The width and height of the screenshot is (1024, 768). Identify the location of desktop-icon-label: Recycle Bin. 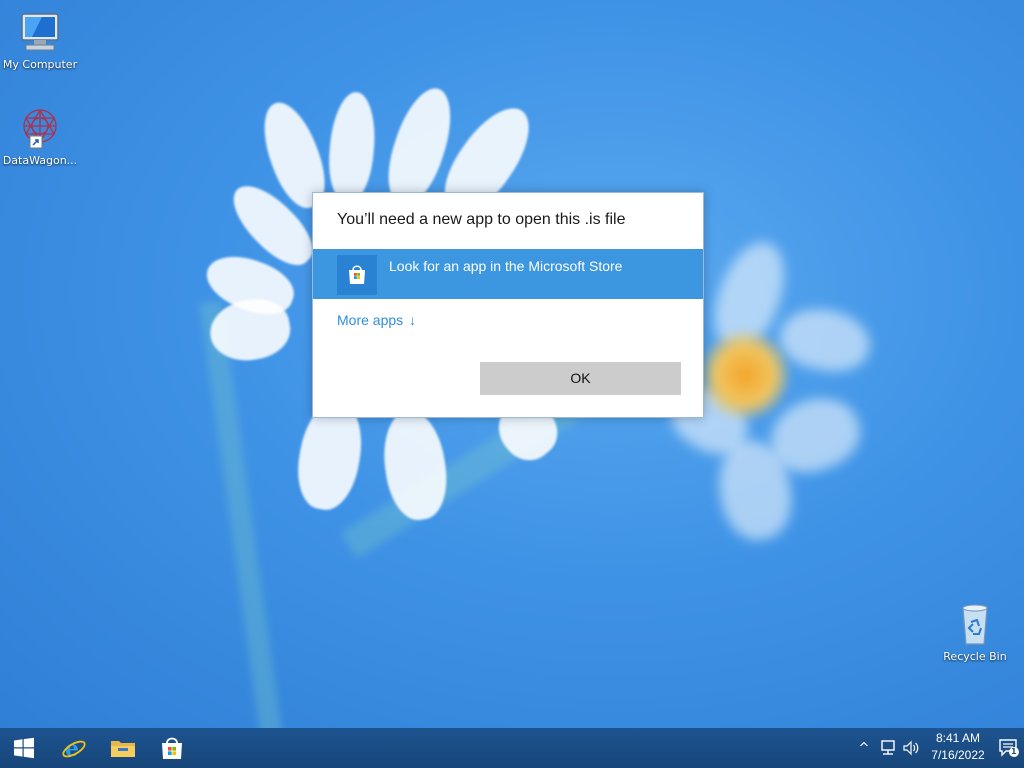
(975, 656).